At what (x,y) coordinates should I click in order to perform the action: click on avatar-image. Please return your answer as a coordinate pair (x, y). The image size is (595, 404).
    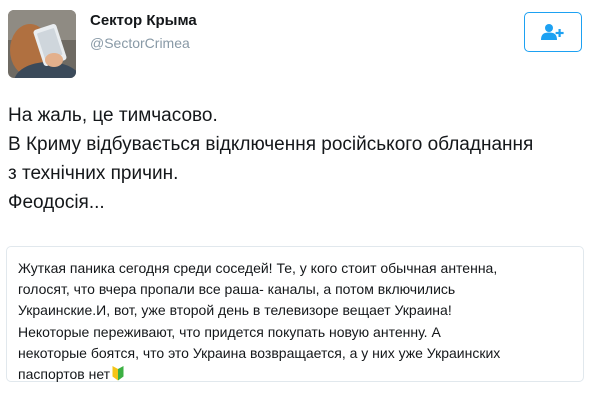
    Looking at the image, I should click on (42, 44).